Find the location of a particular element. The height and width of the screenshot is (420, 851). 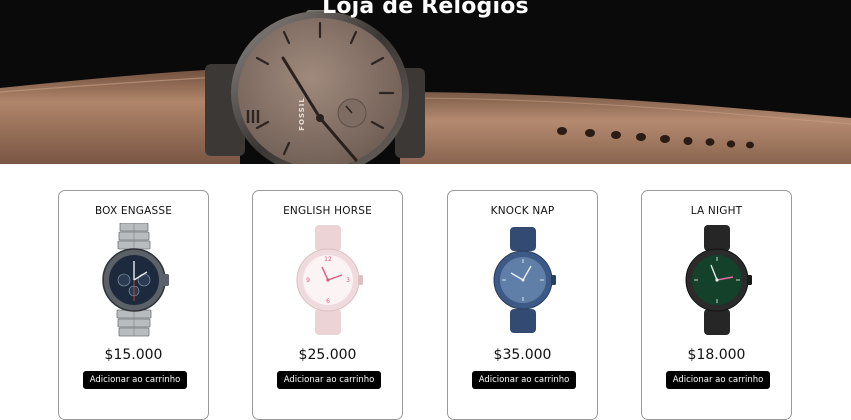

product-card: KNOCK NAP $35.000 Adicionar ao carrinho is located at coordinates (522, 305).